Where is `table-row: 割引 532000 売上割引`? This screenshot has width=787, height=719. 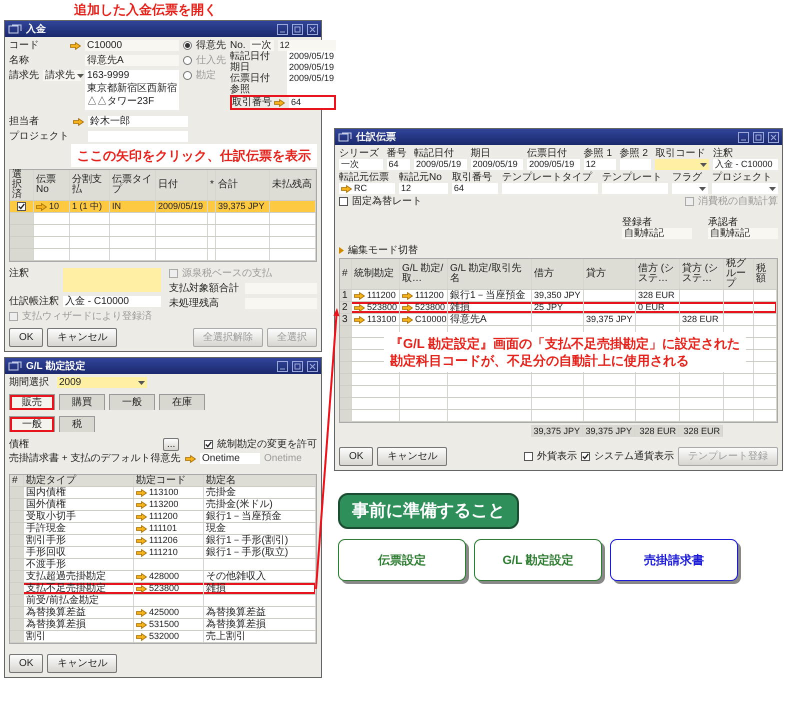 table-row: 割引 532000 売上割引 is located at coordinates (163, 637).